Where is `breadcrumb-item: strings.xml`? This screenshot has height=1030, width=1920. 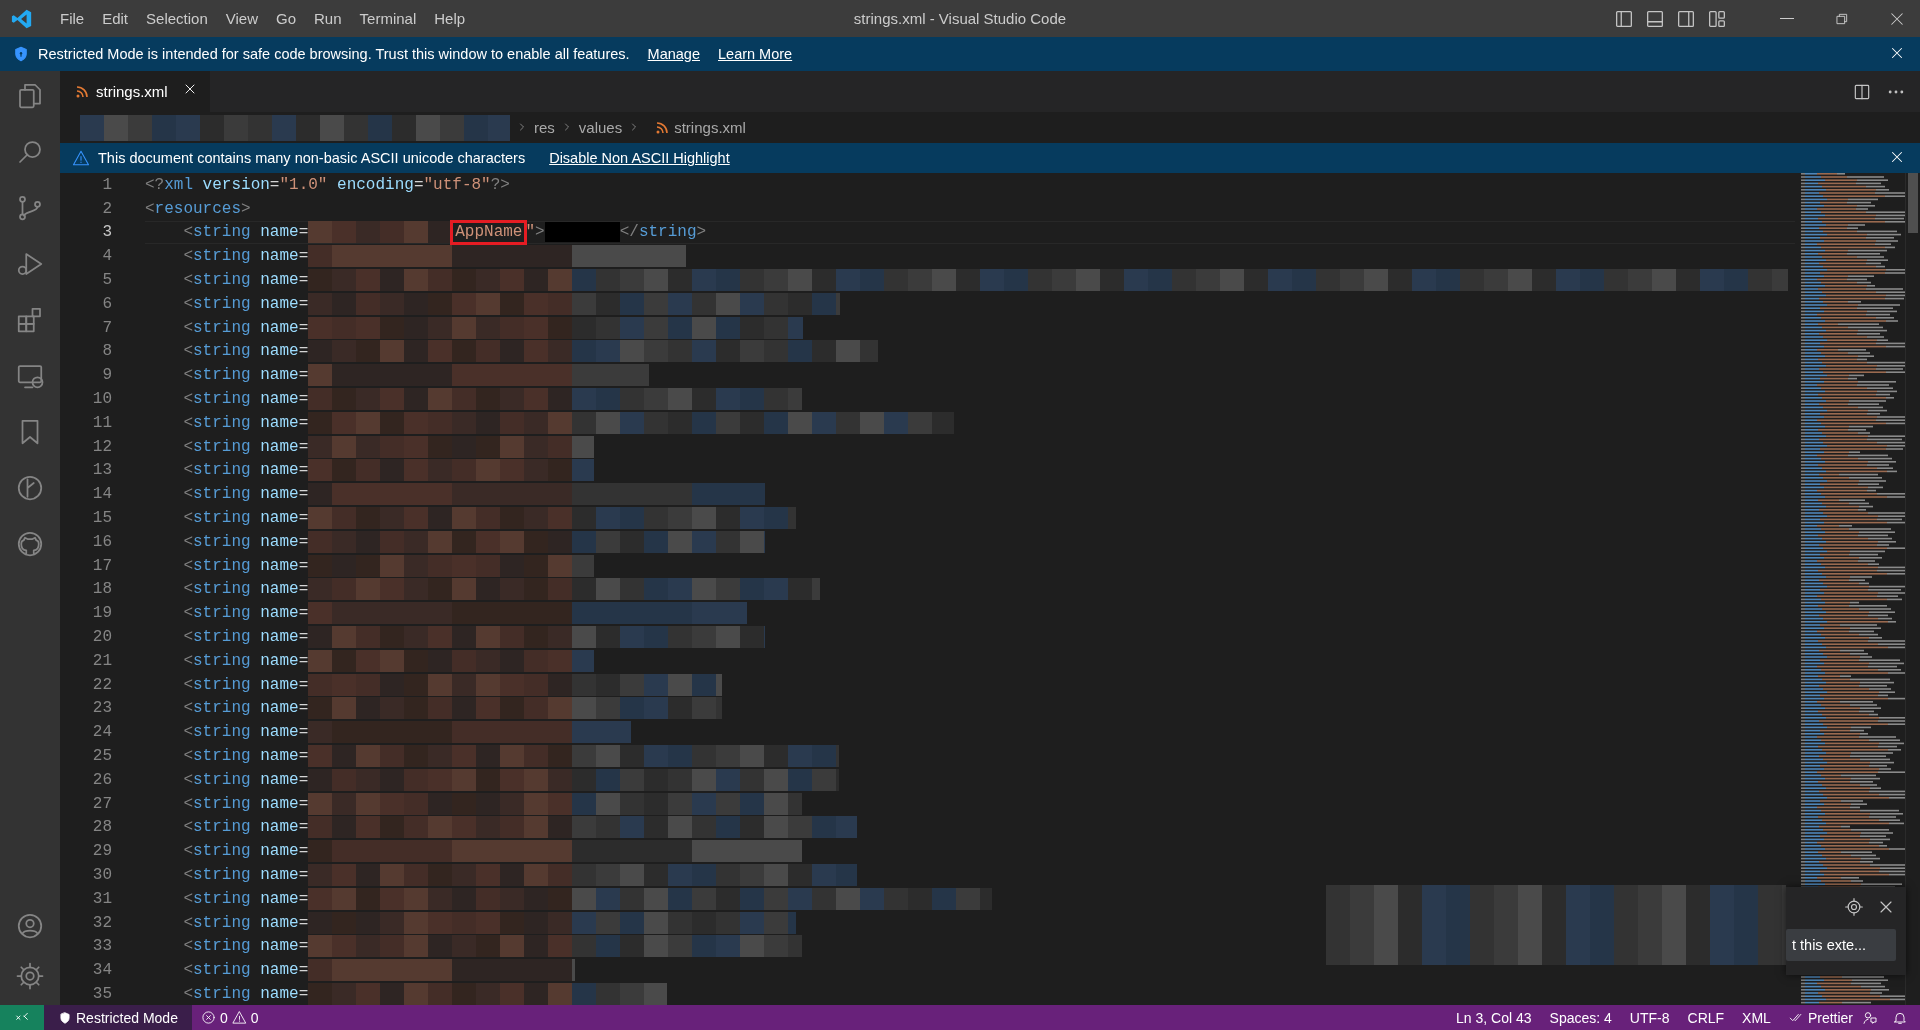
breadcrumb-item: strings.xml is located at coordinates (710, 127).